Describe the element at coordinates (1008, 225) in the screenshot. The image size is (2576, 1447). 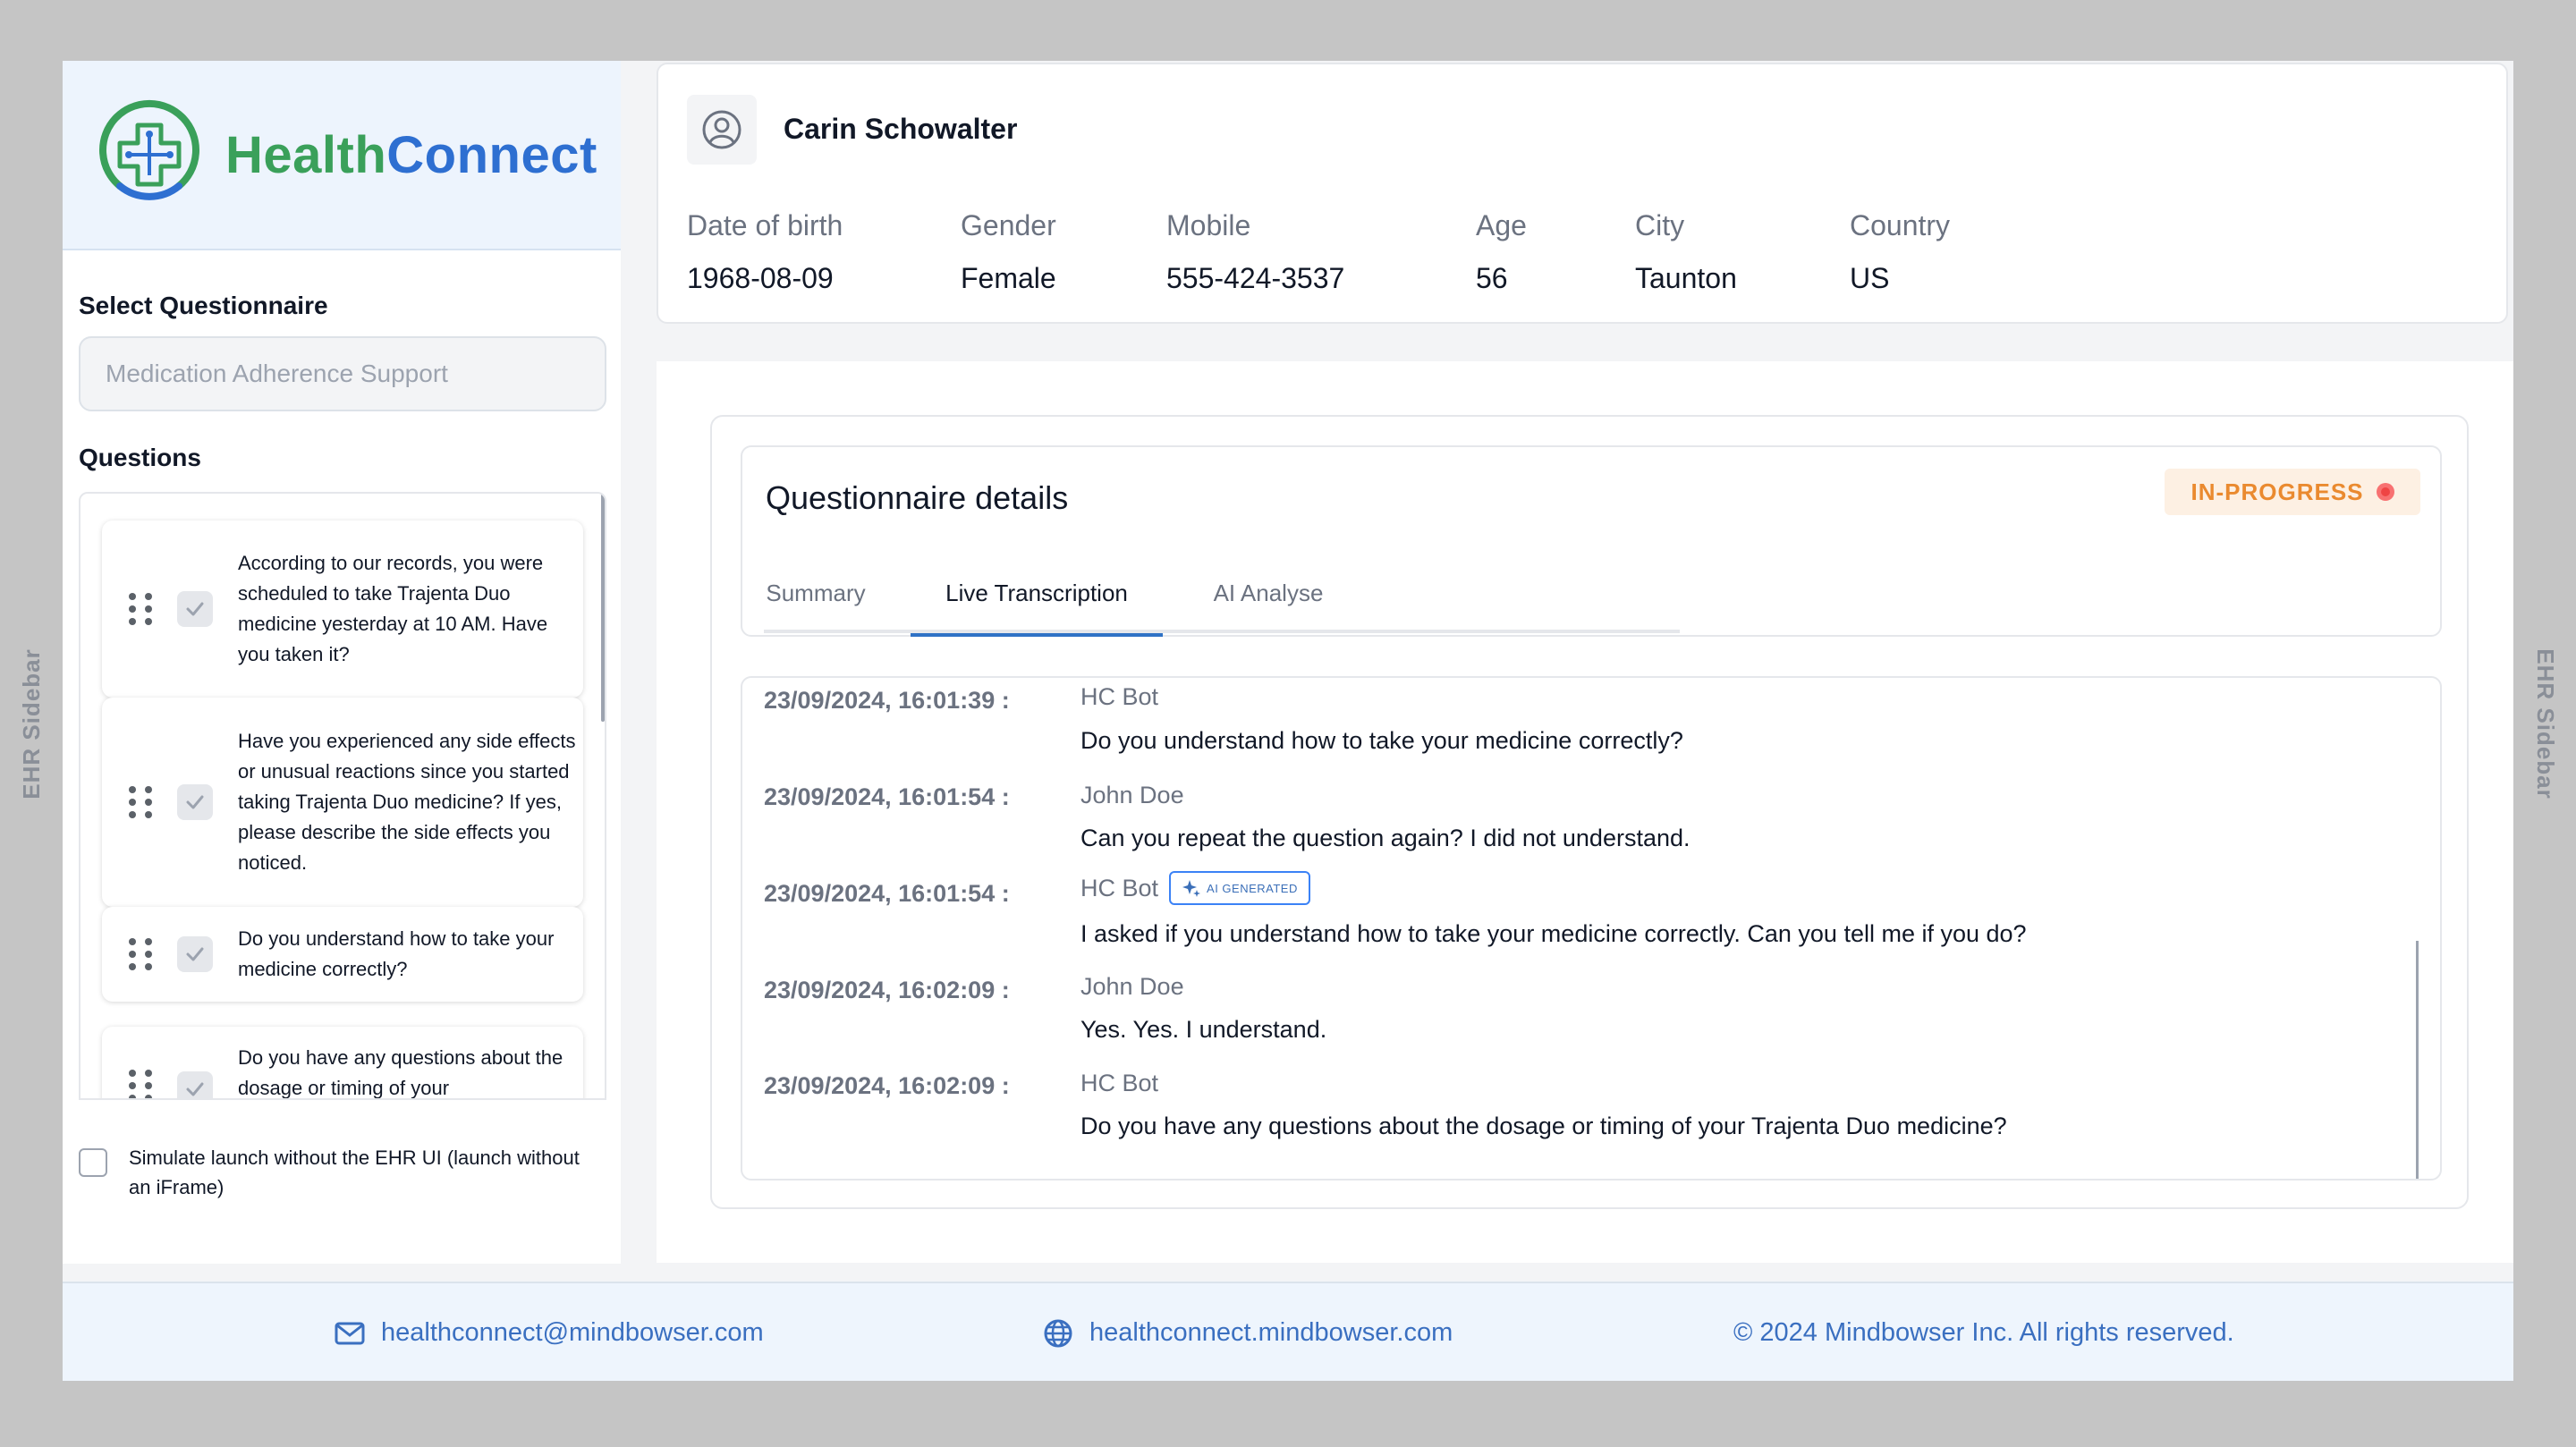
I see `field-label: Gender` at that location.